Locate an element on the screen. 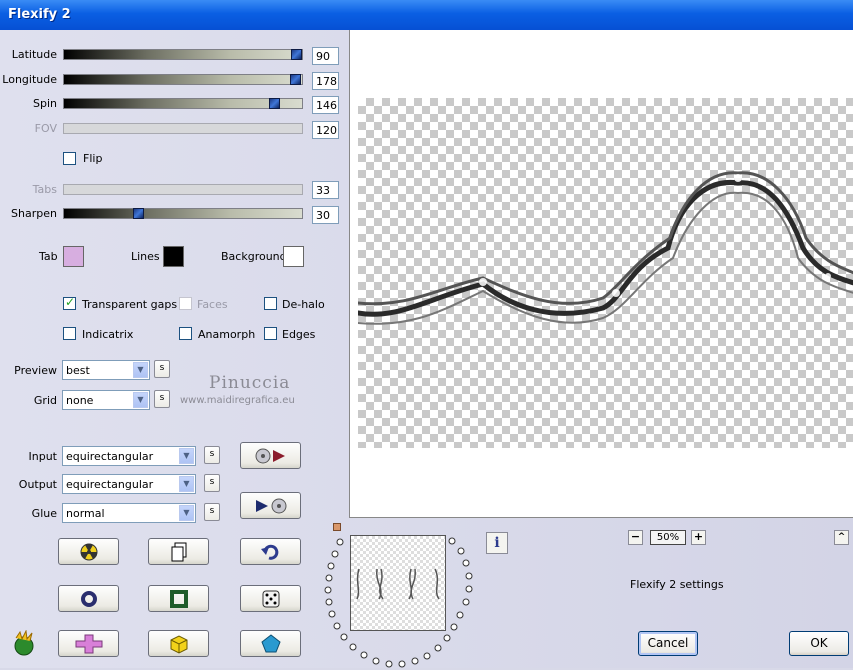 This screenshot has height=670, width=853. navigator-thumbnail is located at coordinates (398, 583).